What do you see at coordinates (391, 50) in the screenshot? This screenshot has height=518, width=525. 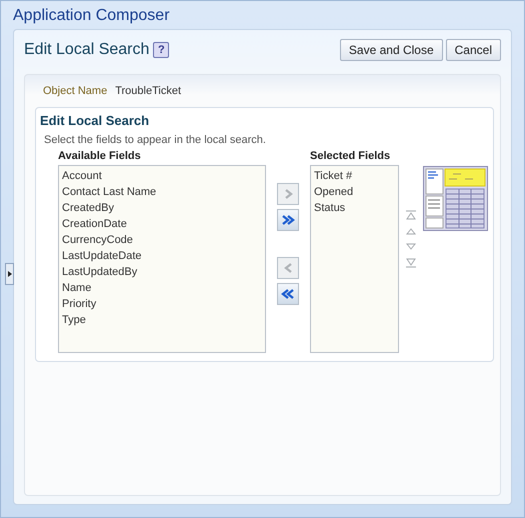 I see `save-and-close-button: Save and Close` at bounding box center [391, 50].